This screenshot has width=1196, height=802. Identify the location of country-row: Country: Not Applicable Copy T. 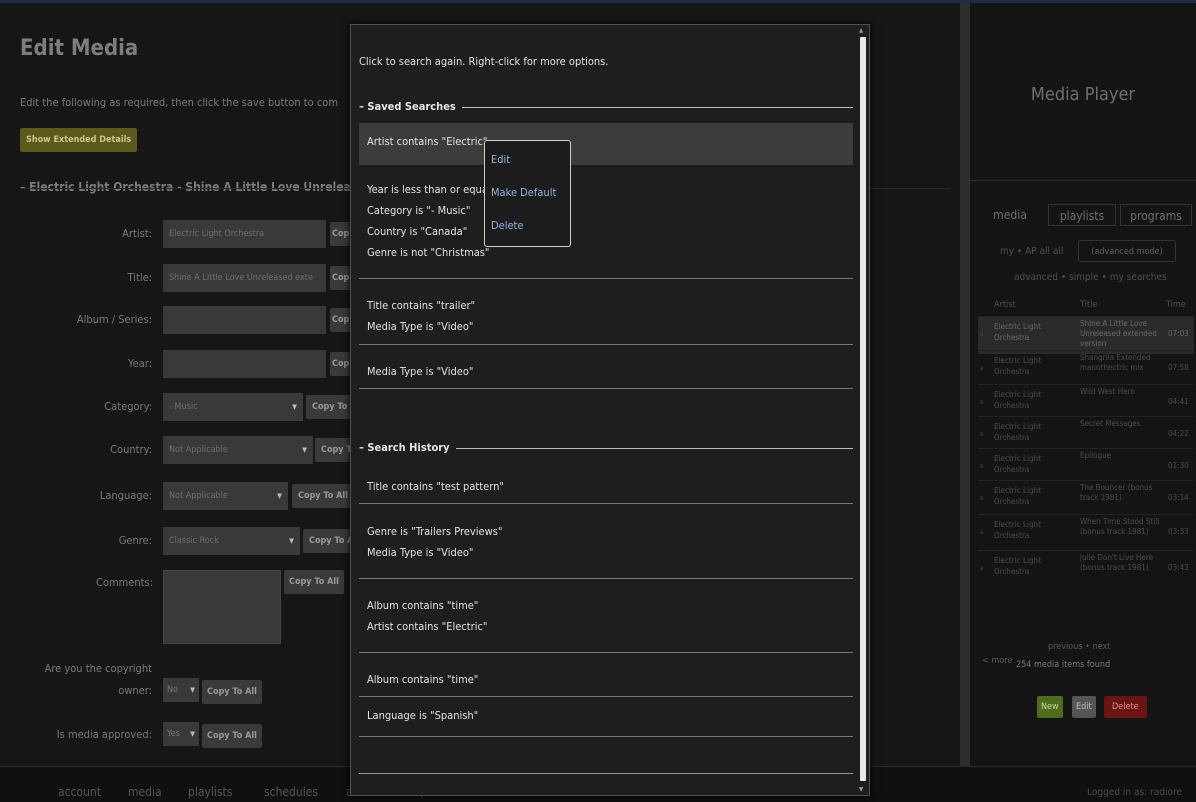
(180, 450).